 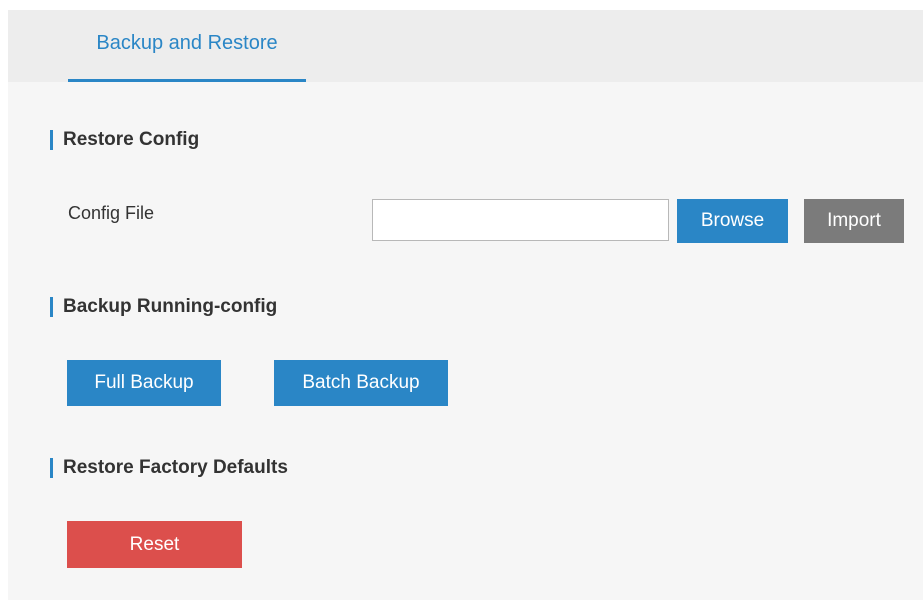 I want to click on tab-bar: Backup and Restore, so click(x=465, y=46).